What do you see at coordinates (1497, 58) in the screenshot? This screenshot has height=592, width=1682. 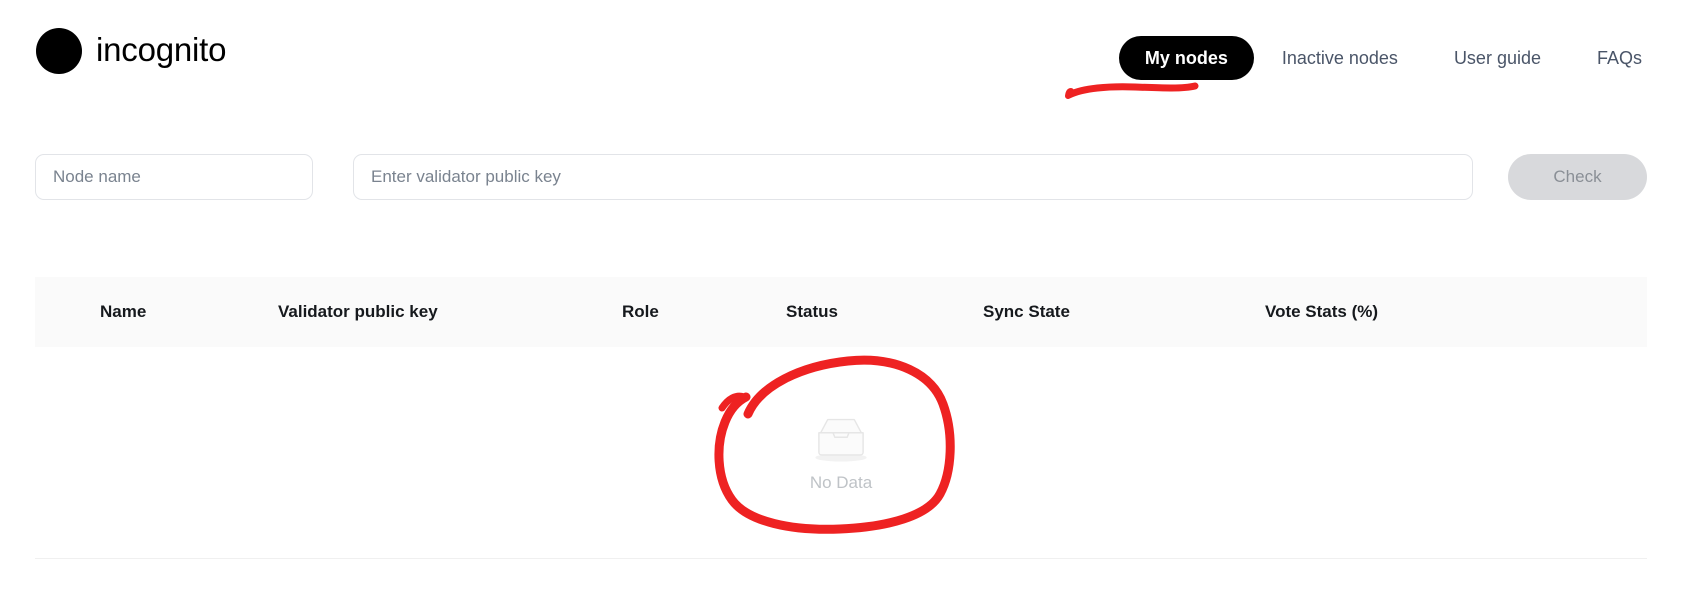 I see `nav-item-user-guide: User guide` at bounding box center [1497, 58].